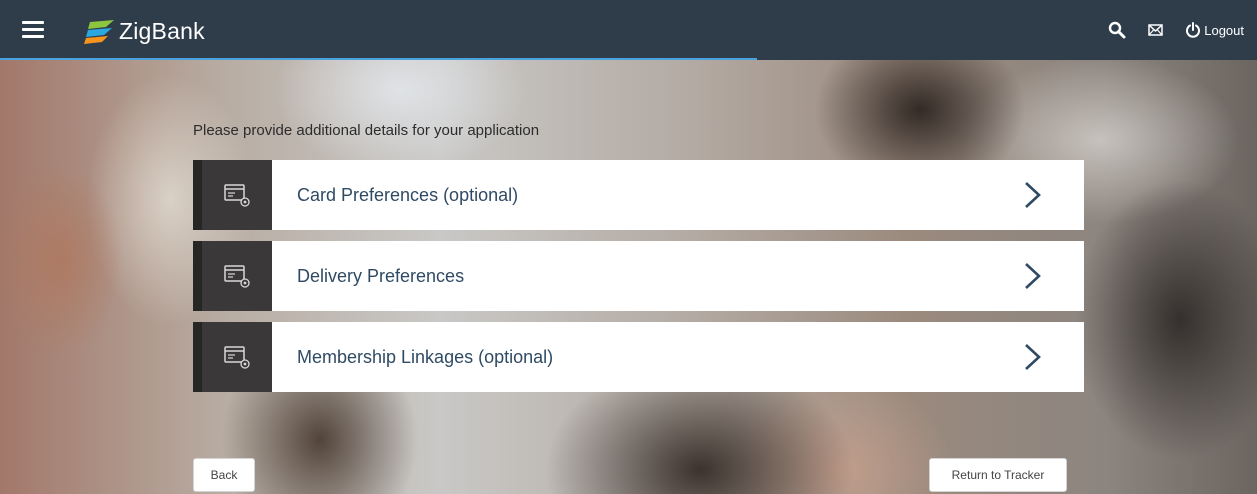 This screenshot has width=1257, height=494. Describe the element at coordinates (99, 32) in the screenshot. I see `zigbank-logo-icon` at that location.